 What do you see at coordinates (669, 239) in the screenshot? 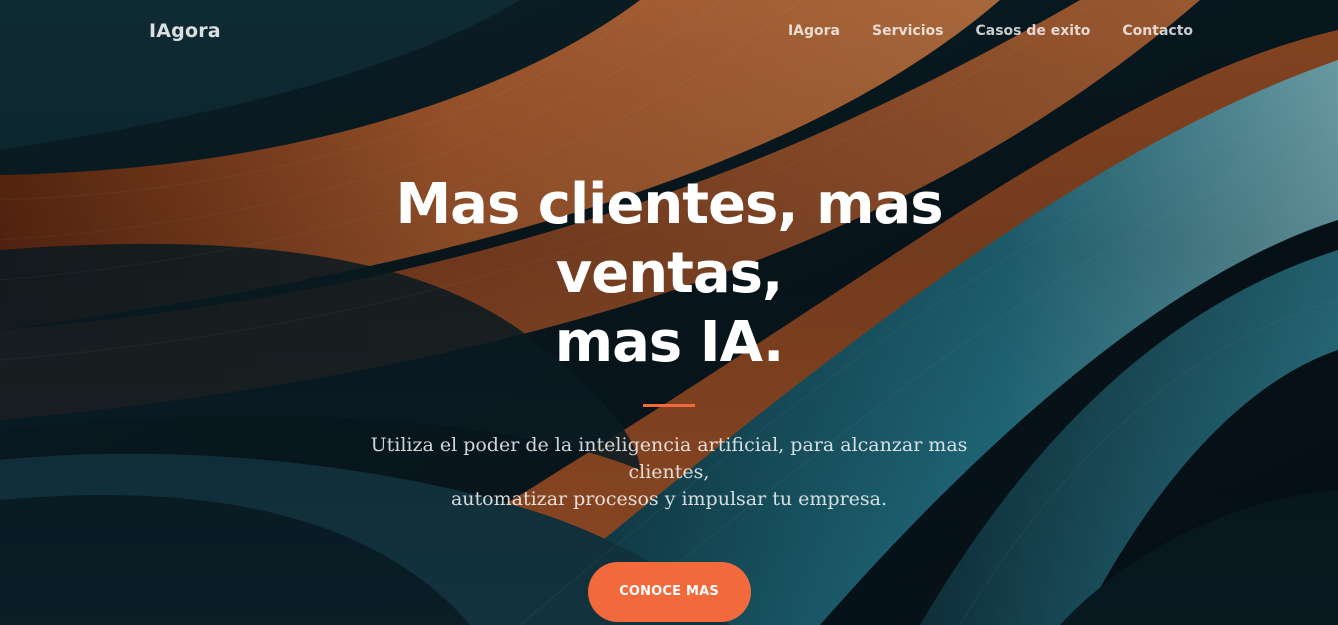
I see `hero-headline-line-1: Mas clientes, mas ventas,` at bounding box center [669, 239].